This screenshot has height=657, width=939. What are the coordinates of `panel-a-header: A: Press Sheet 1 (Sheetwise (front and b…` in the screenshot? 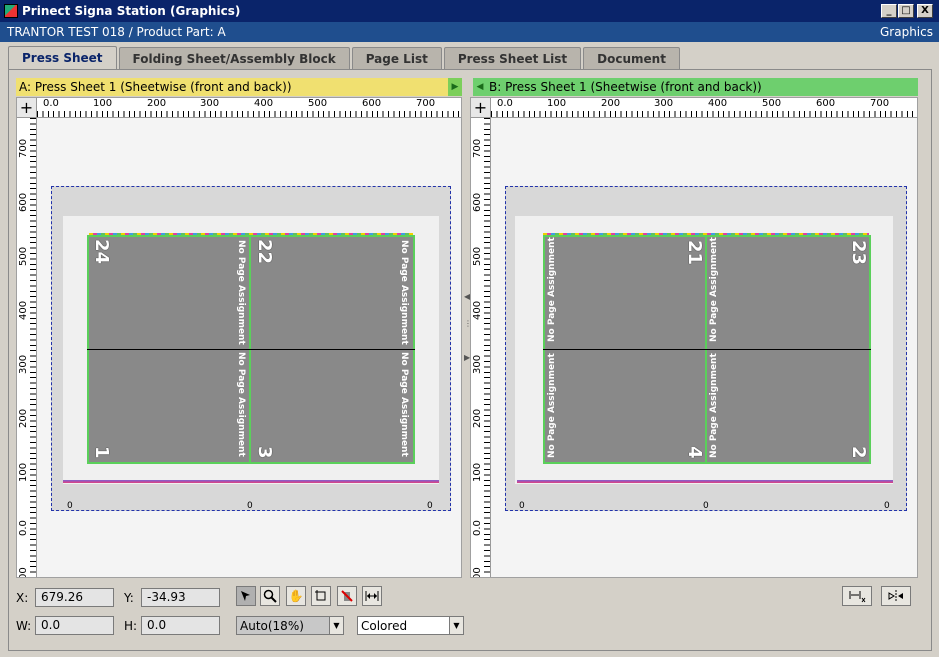 It's located at (239, 87).